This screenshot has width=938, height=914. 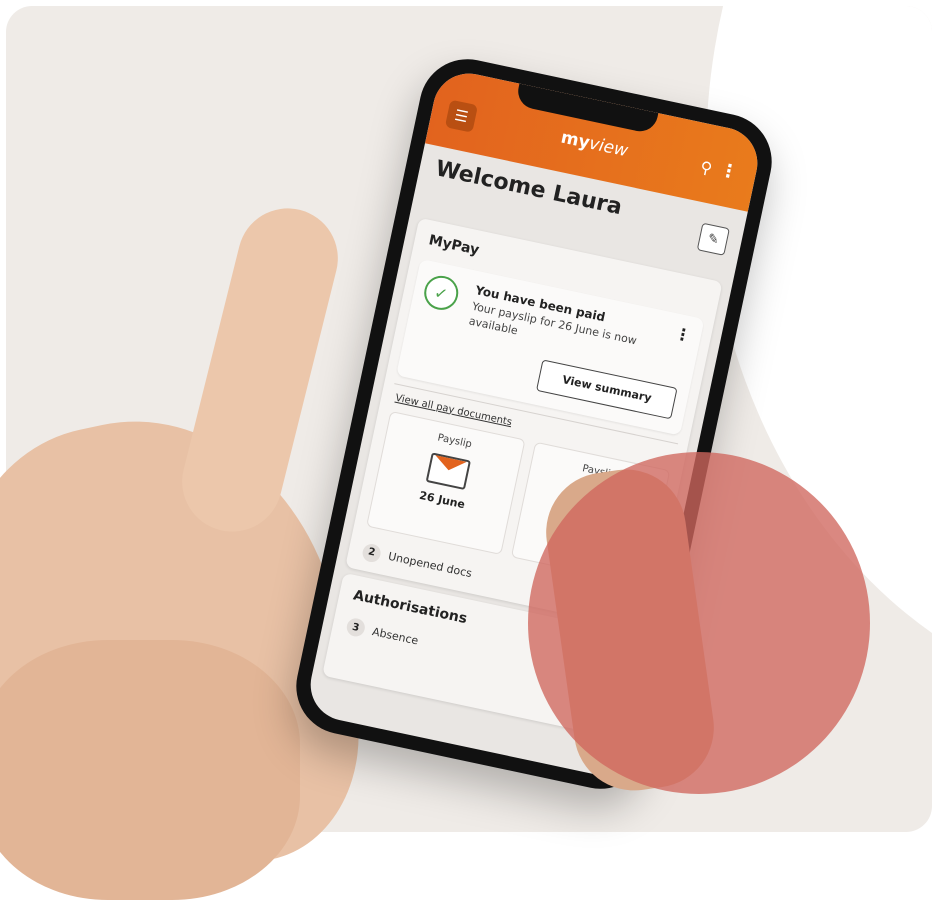 I want to click on accent-circle, so click(x=699, y=623).